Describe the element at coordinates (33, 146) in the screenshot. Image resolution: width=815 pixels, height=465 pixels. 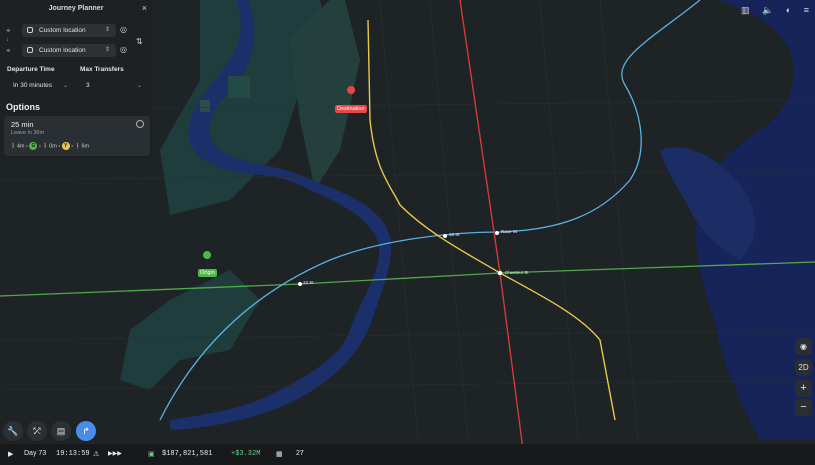
I see `line-badge-green: G` at that location.